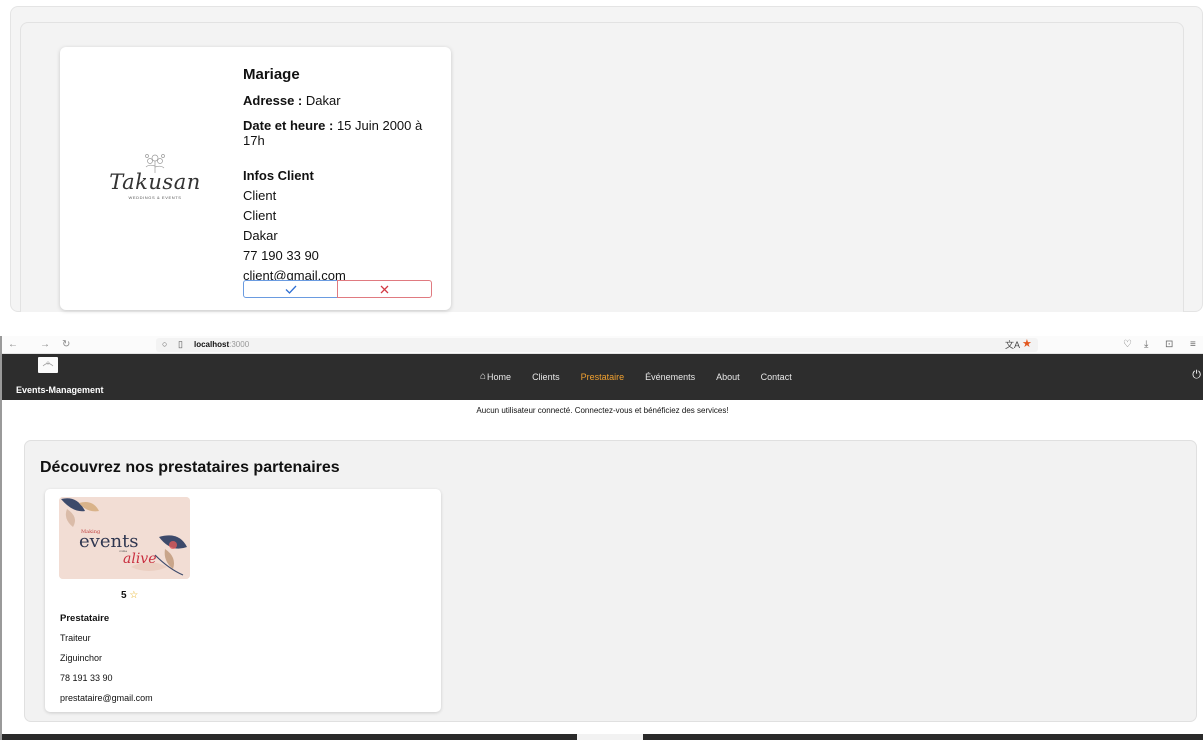  Describe the element at coordinates (180, 344) in the screenshot. I see `page-icon: ▯` at that location.